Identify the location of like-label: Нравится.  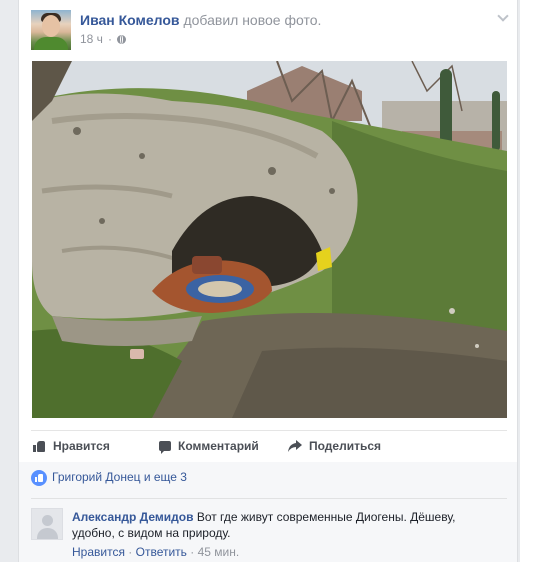
(81, 446).